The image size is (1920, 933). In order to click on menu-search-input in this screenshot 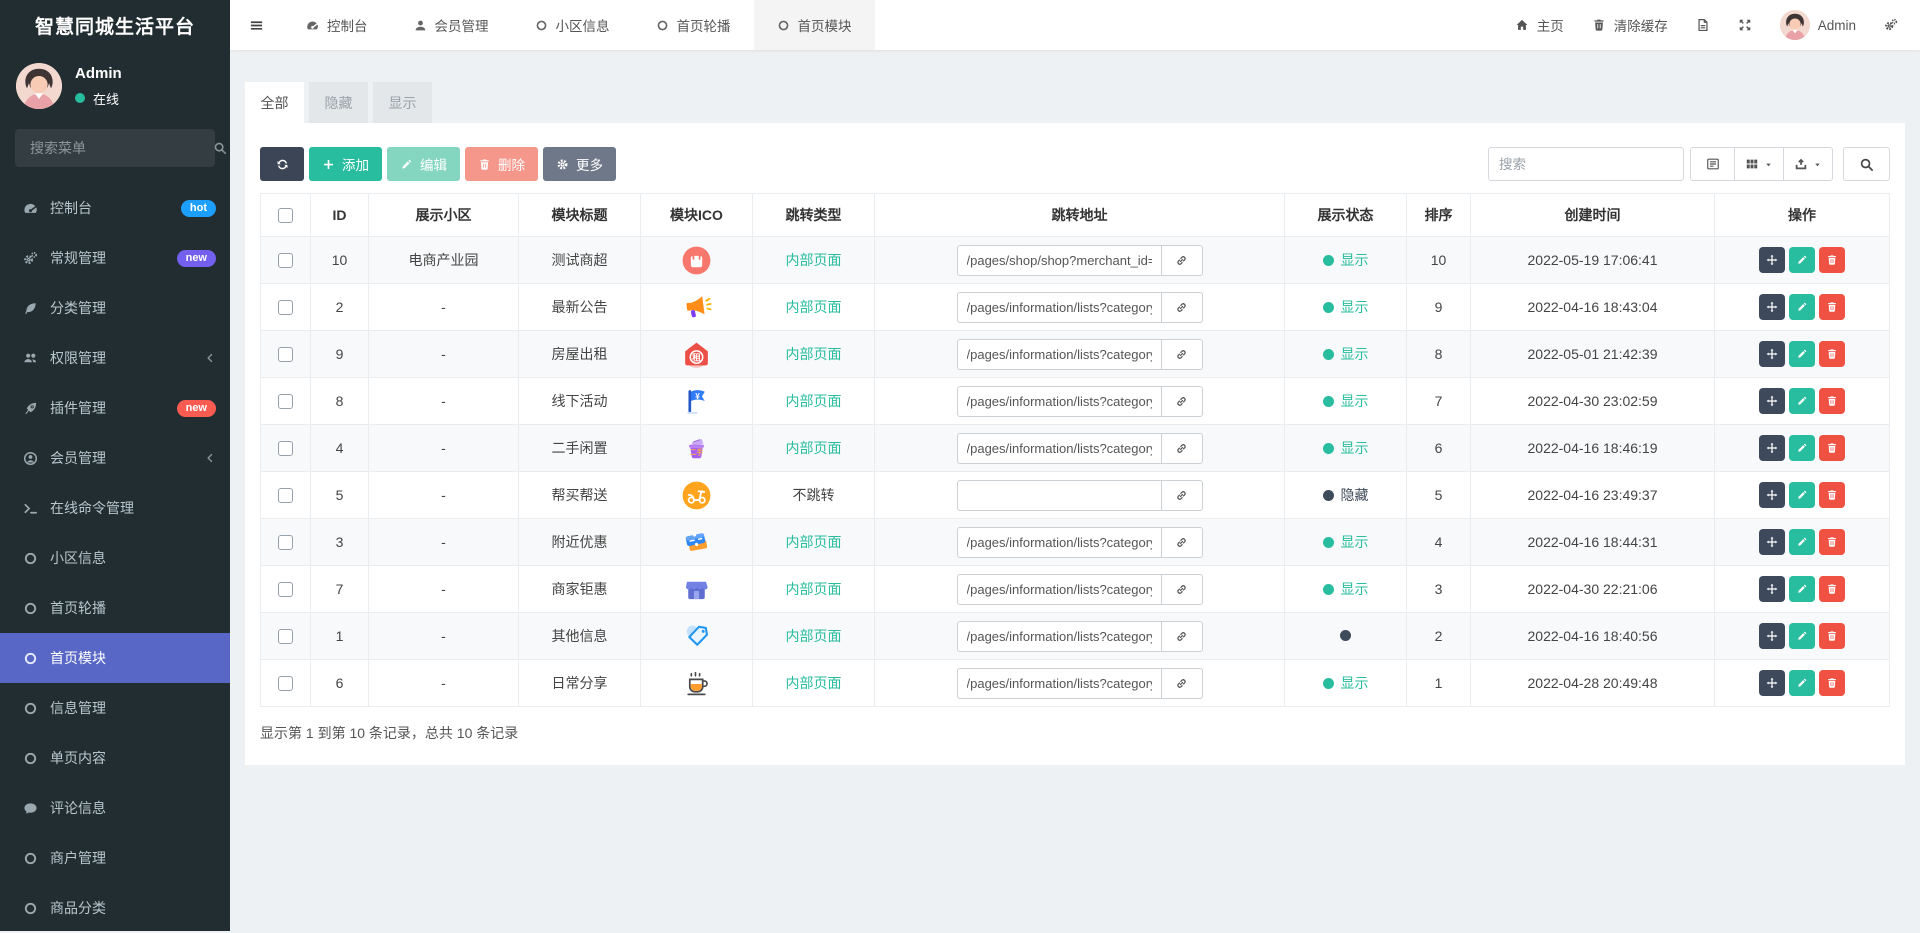, I will do `click(120, 148)`.